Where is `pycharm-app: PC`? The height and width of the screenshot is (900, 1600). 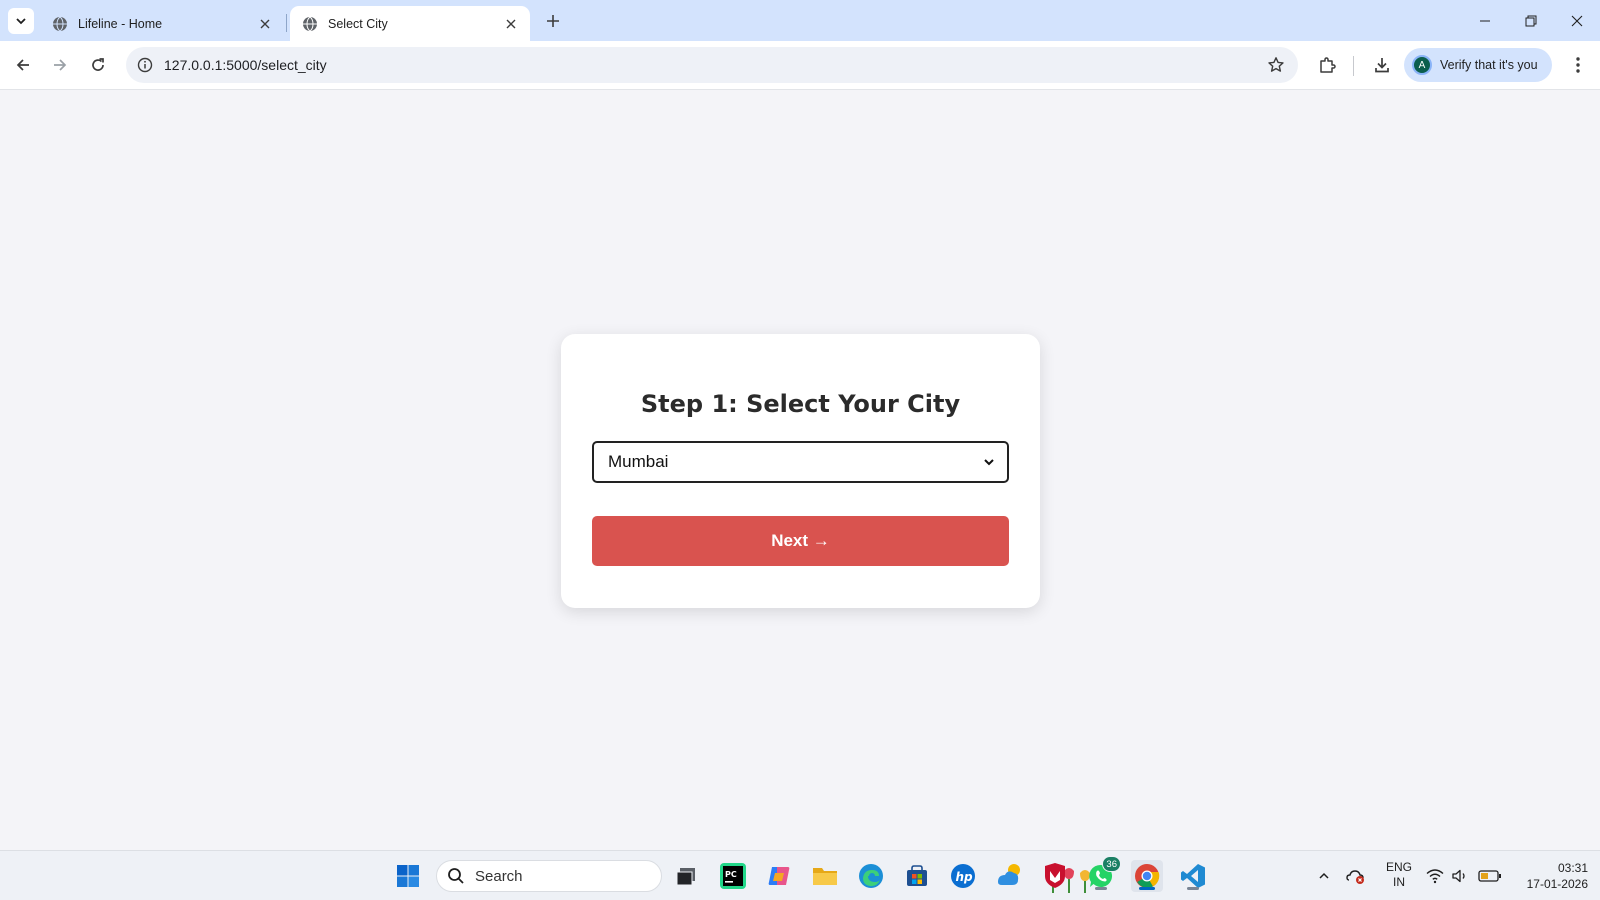 pycharm-app: PC is located at coordinates (733, 876).